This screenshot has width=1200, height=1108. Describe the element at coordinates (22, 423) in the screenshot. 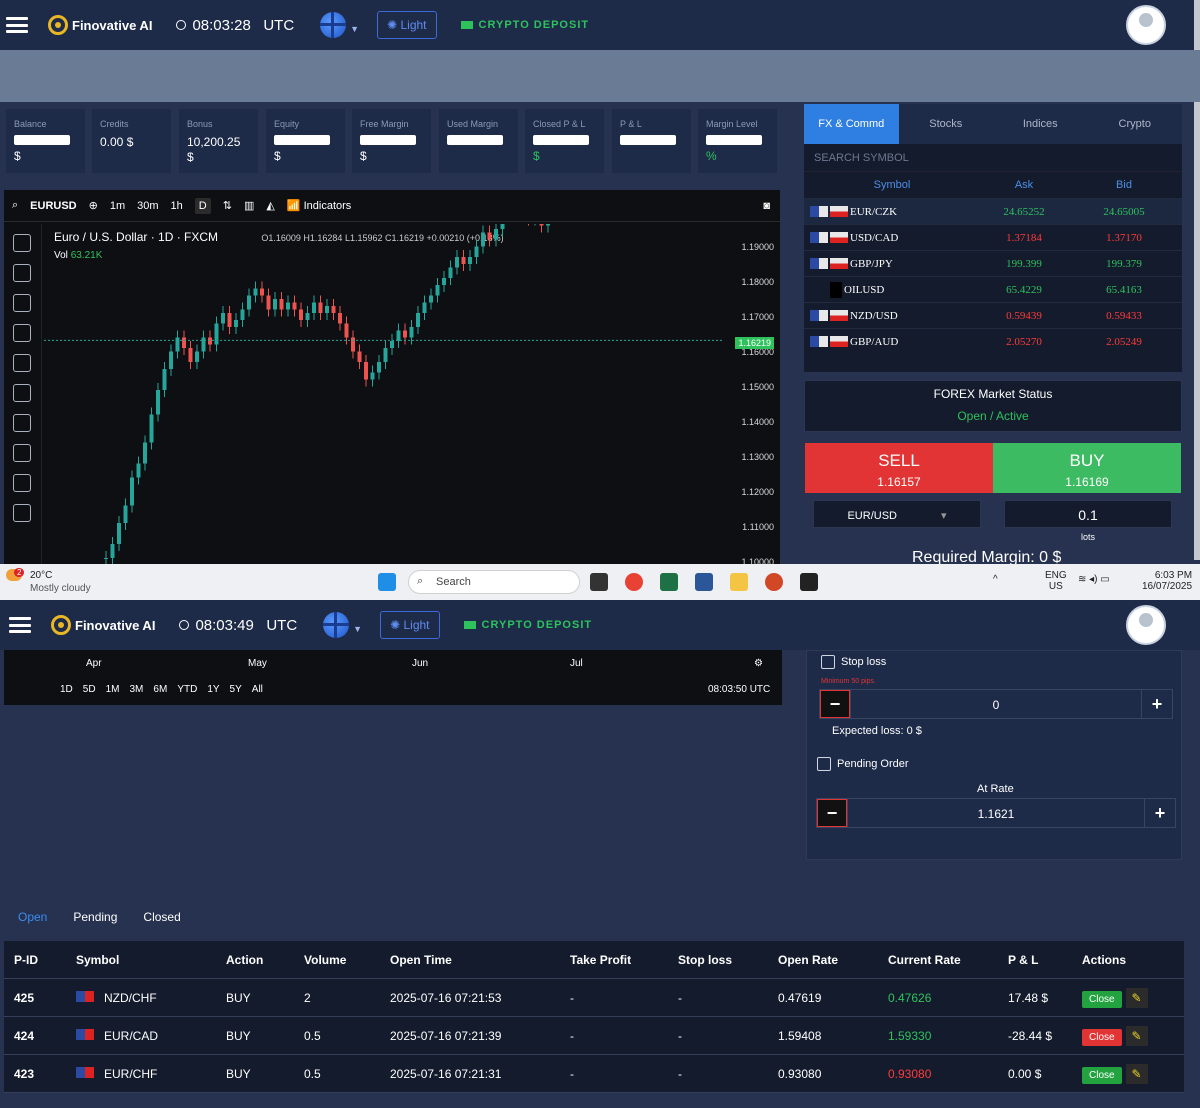

I see `text-icon` at that location.